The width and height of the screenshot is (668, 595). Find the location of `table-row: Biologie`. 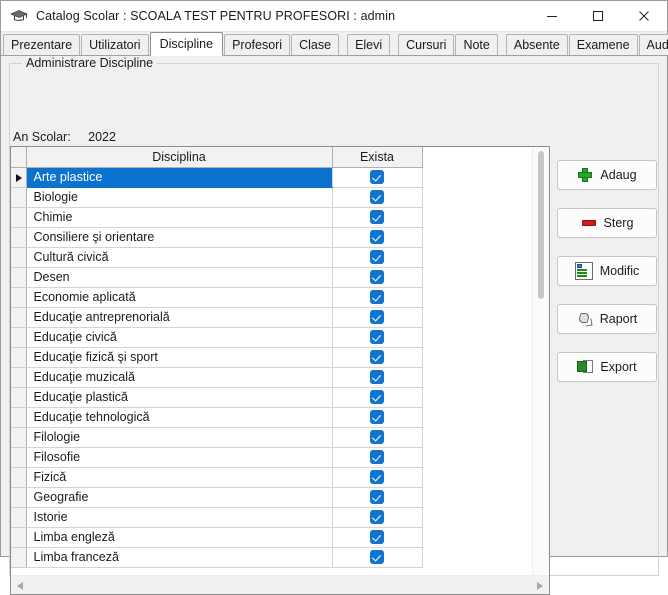

table-row: Biologie is located at coordinates (271, 197).